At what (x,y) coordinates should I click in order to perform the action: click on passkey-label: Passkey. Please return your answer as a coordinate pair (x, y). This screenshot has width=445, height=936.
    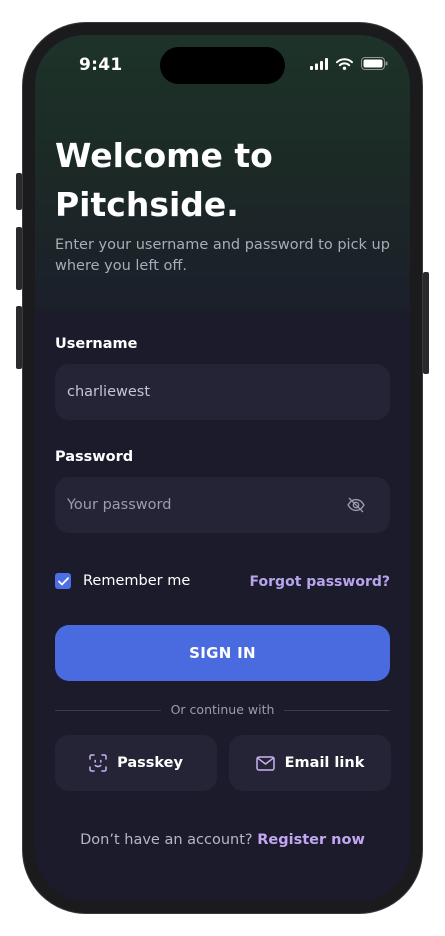
    Looking at the image, I should click on (150, 763).